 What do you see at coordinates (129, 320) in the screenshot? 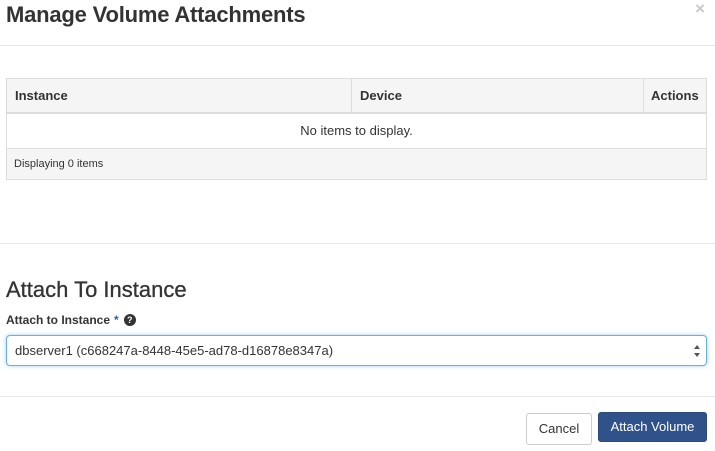
I see `question-circle-icon: ?` at bounding box center [129, 320].